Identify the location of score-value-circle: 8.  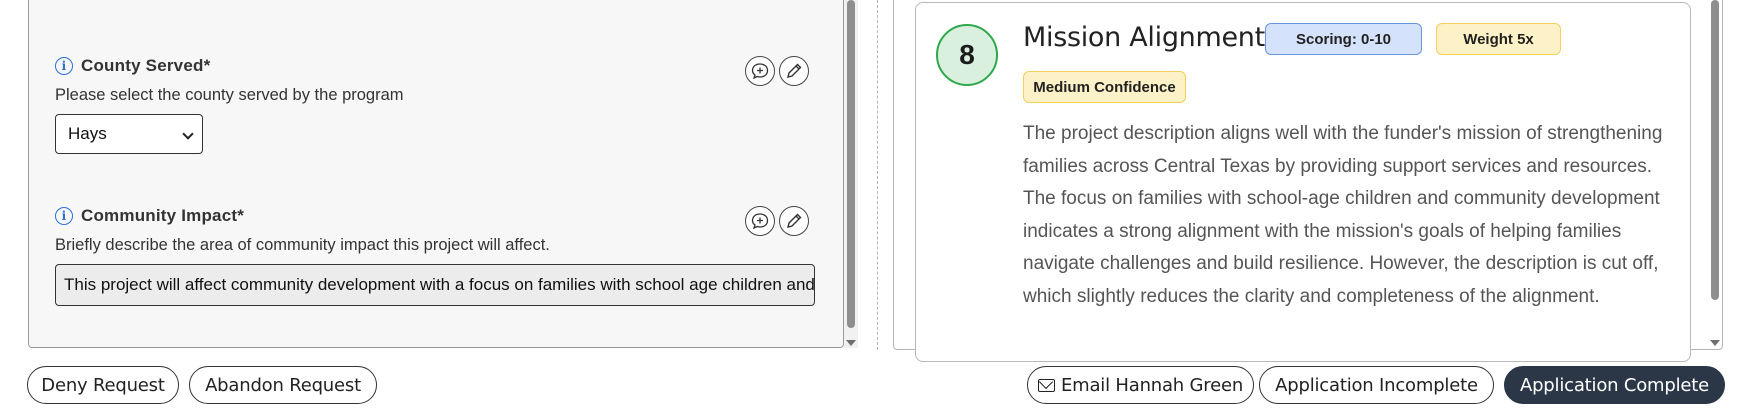
(967, 55).